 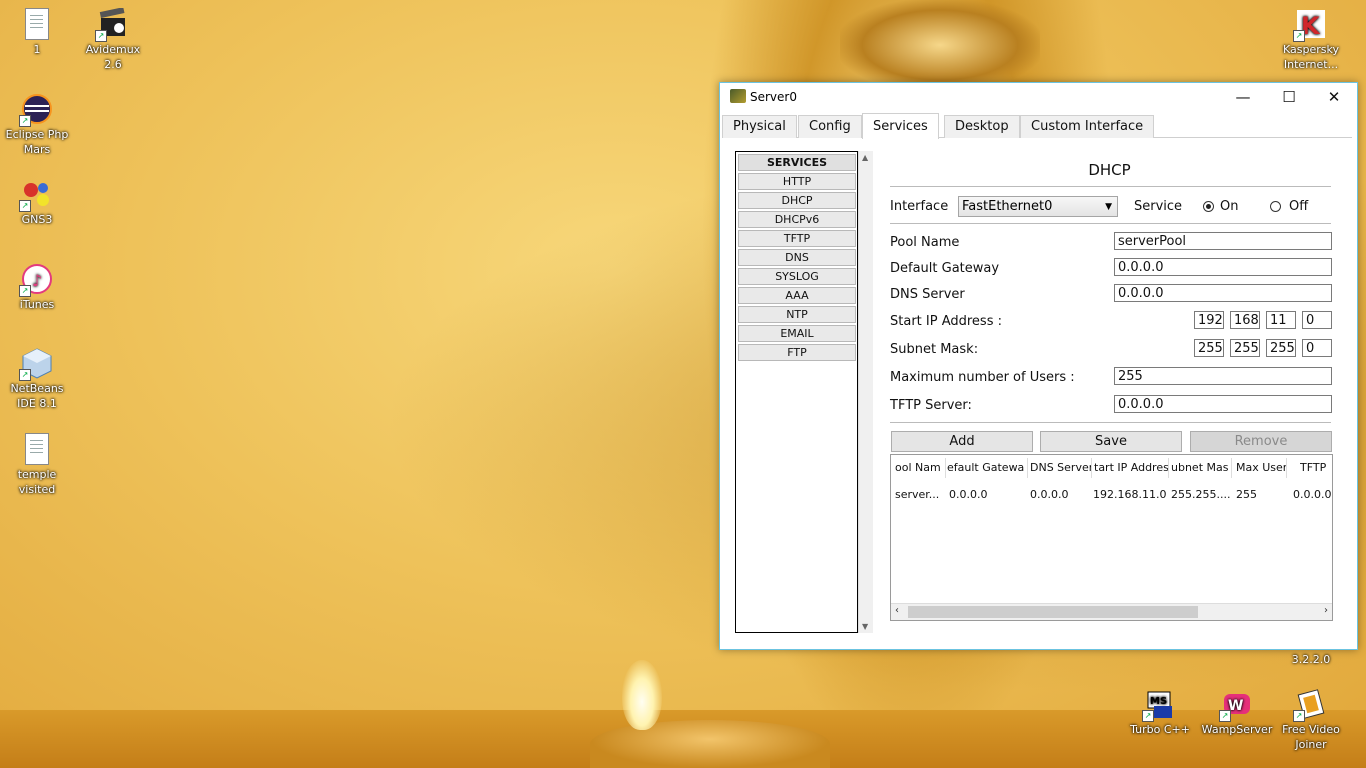 I want to click on service-ftp: FTP, so click(x=797, y=352).